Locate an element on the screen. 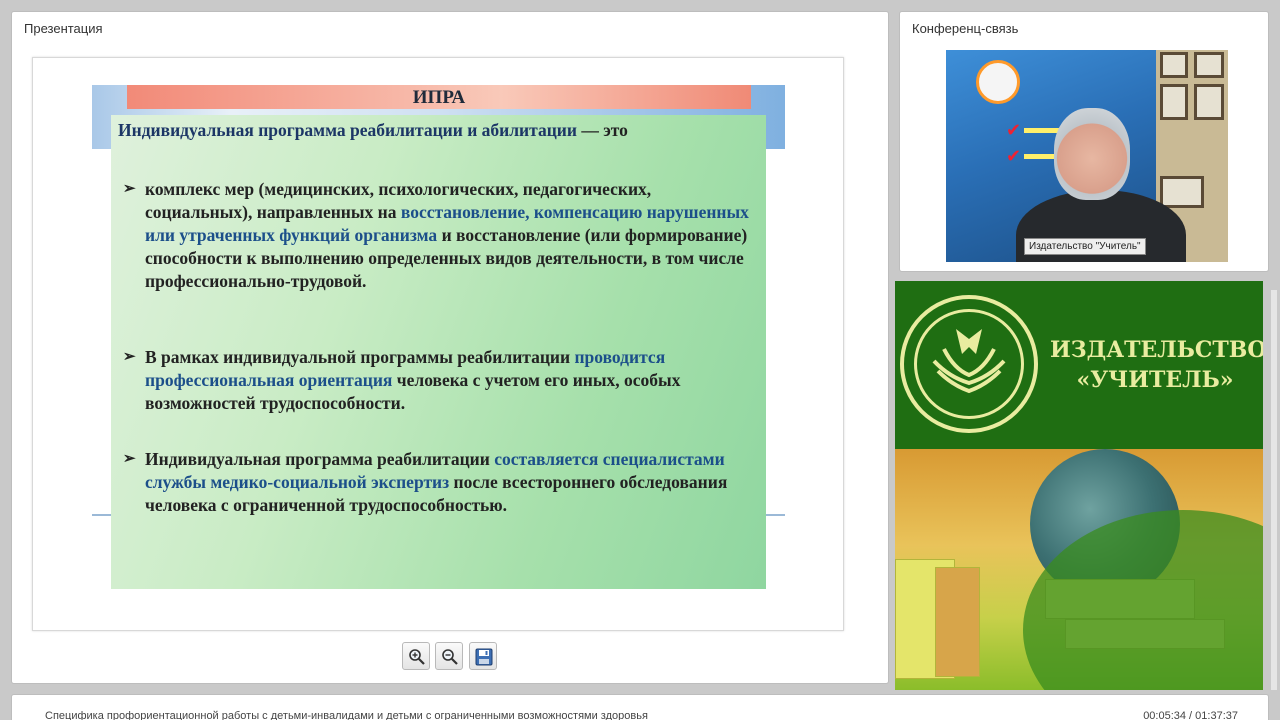 The width and height of the screenshot is (1280, 720). presentation-panel-title: Презентация is located at coordinates (63, 28).